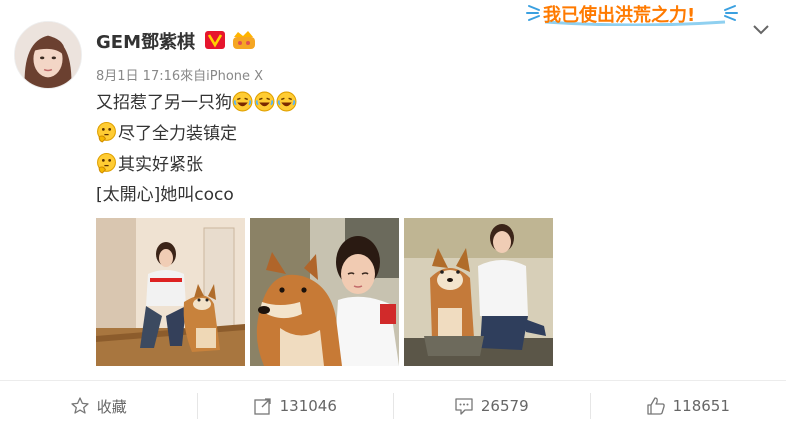 The width and height of the screenshot is (786, 431). I want to click on like-button: 118651, so click(687, 406).